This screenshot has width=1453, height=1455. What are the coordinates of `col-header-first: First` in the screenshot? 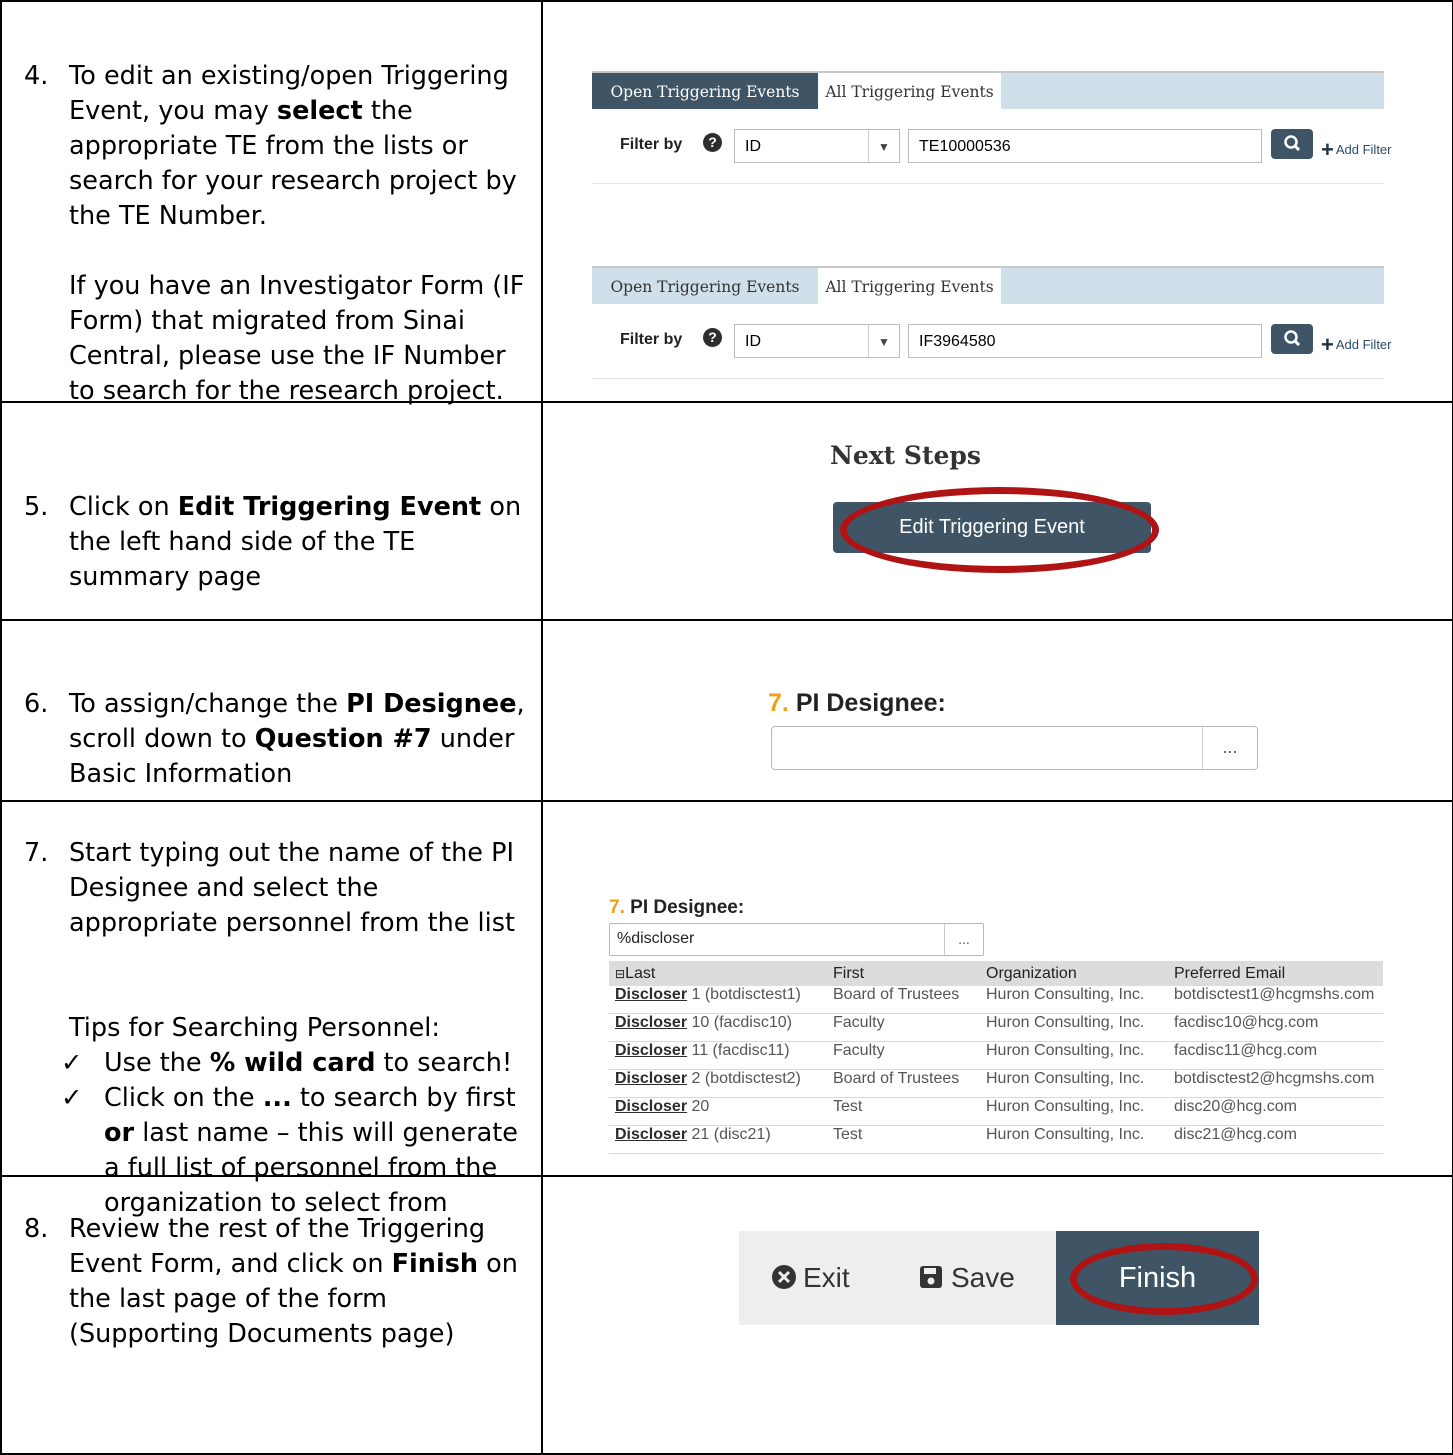 It's located at (903, 973).